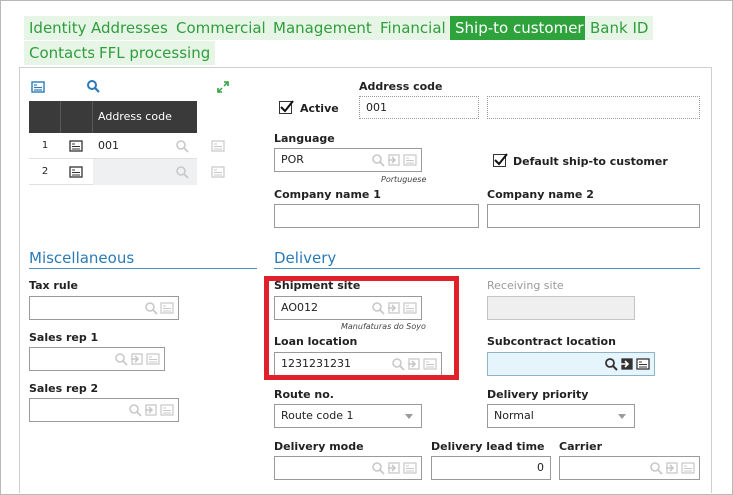 The width and height of the screenshot is (733, 495). Describe the element at coordinates (319, 108) in the screenshot. I see `active-label: Active` at that location.